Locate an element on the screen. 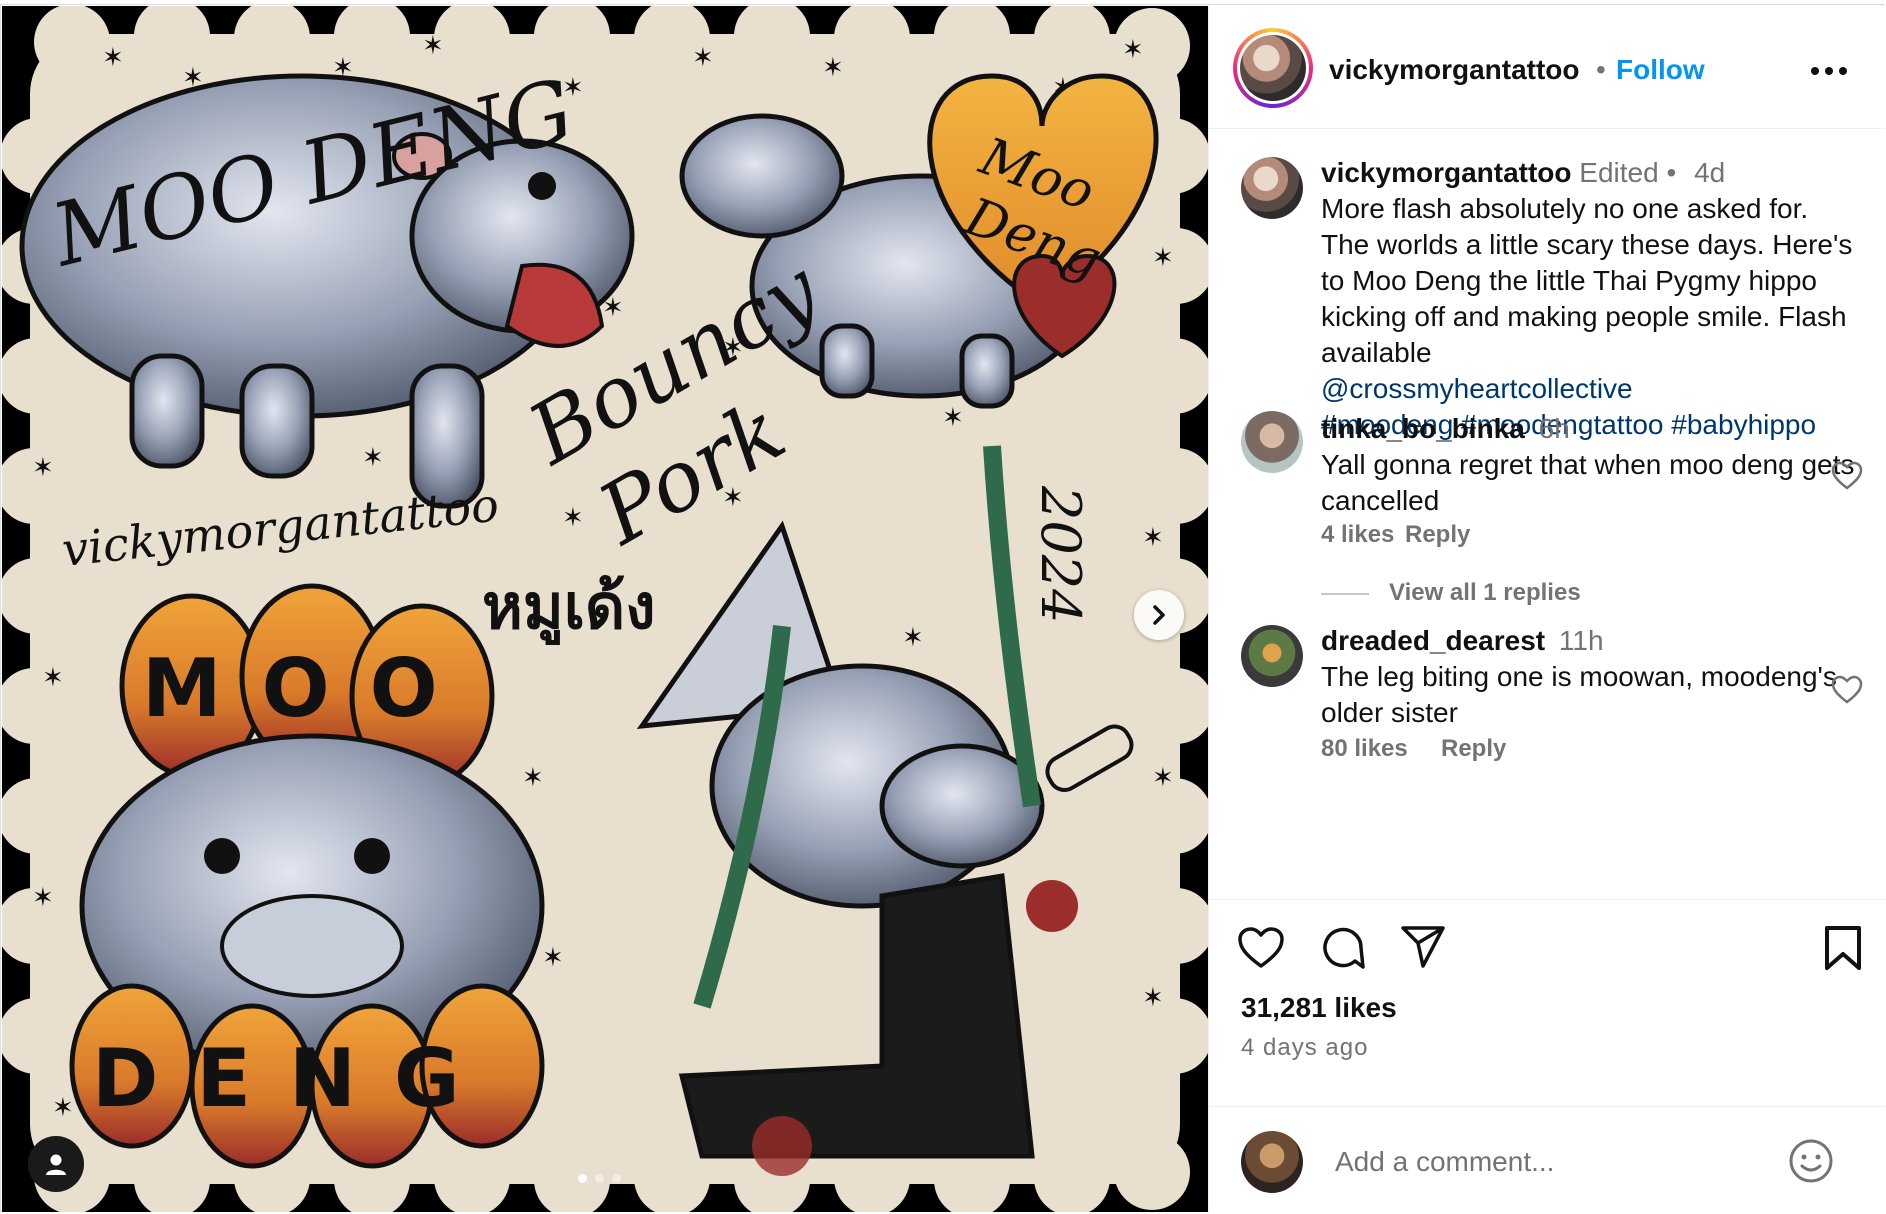  post-header: vickymorgantattoo • Follow is located at coordinates (1547, 67).